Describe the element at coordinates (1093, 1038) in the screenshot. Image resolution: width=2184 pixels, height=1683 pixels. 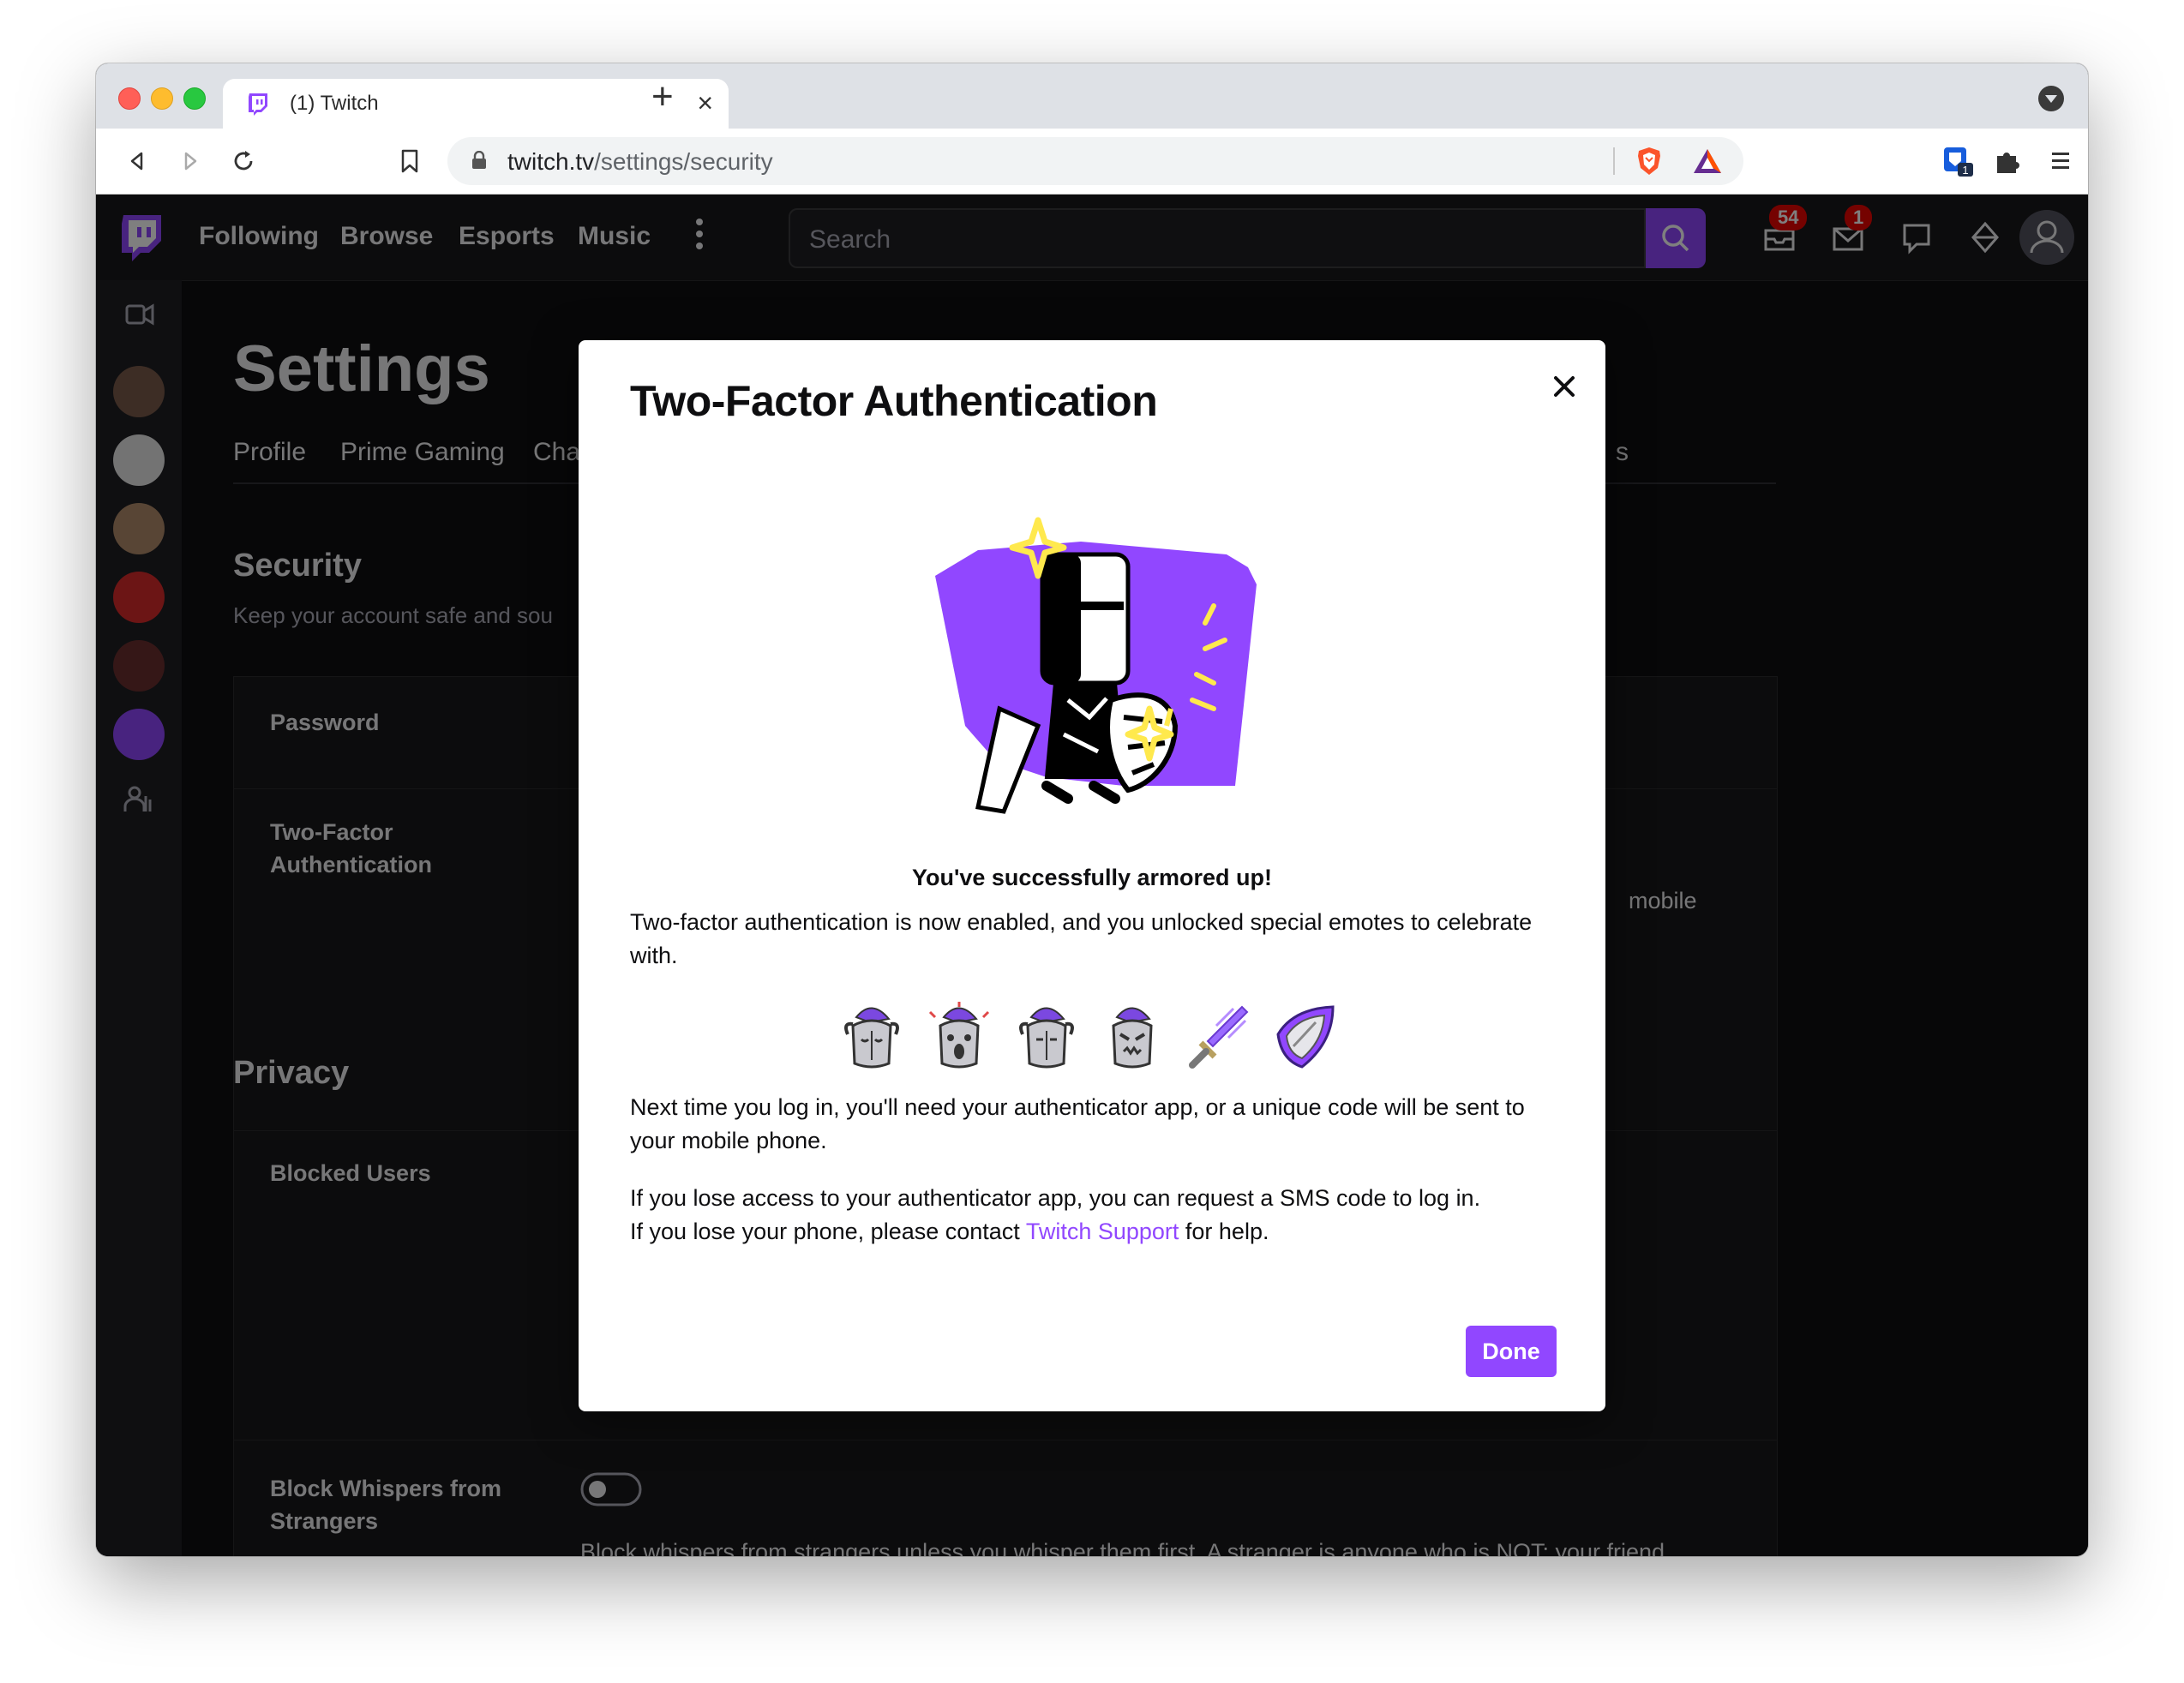
I see `unlocked-emotes` at that location.